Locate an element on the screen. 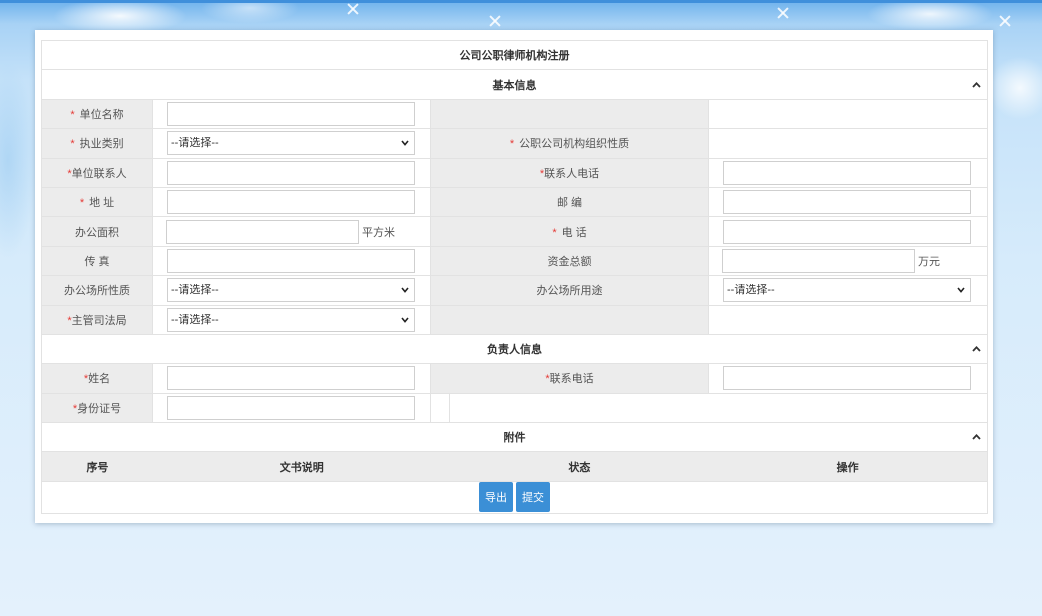 The width and height of the screenshot is (1042, 616). office-area-cell: 平方米 is located at coordinates (291, 231).